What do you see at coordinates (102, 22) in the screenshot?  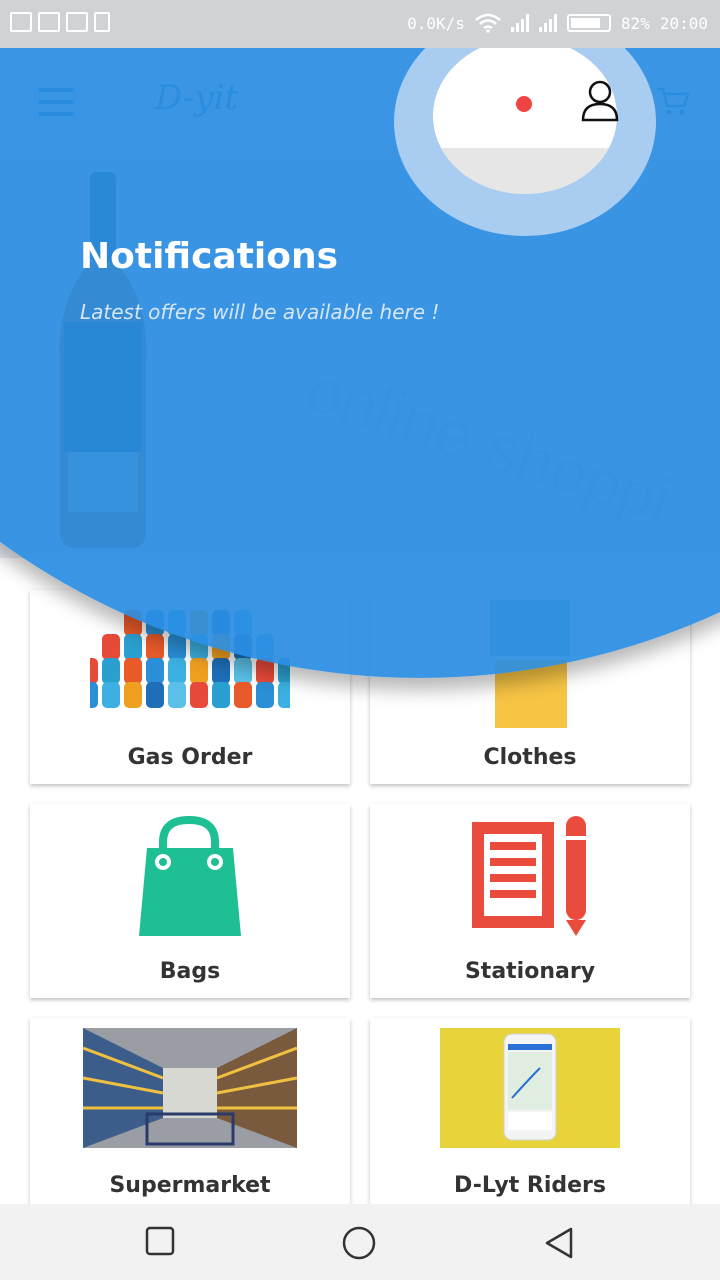 I see `file-icon` at bounding box center [102, 22].